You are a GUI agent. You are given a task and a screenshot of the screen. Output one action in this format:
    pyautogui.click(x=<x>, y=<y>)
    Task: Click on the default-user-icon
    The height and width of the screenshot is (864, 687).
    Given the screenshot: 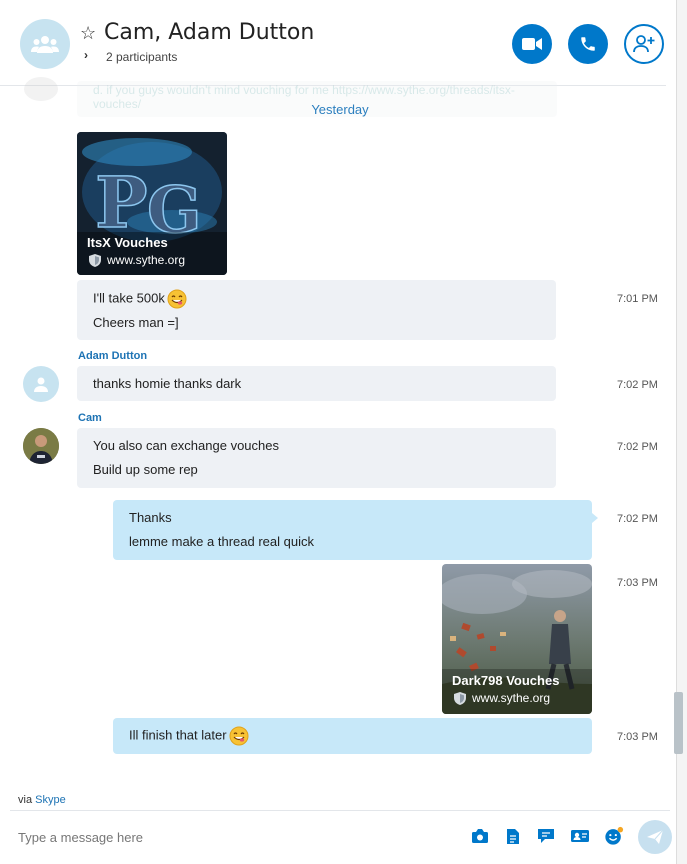 What is the action you would take?
    pyautogui.click(x=41, y=384)
    